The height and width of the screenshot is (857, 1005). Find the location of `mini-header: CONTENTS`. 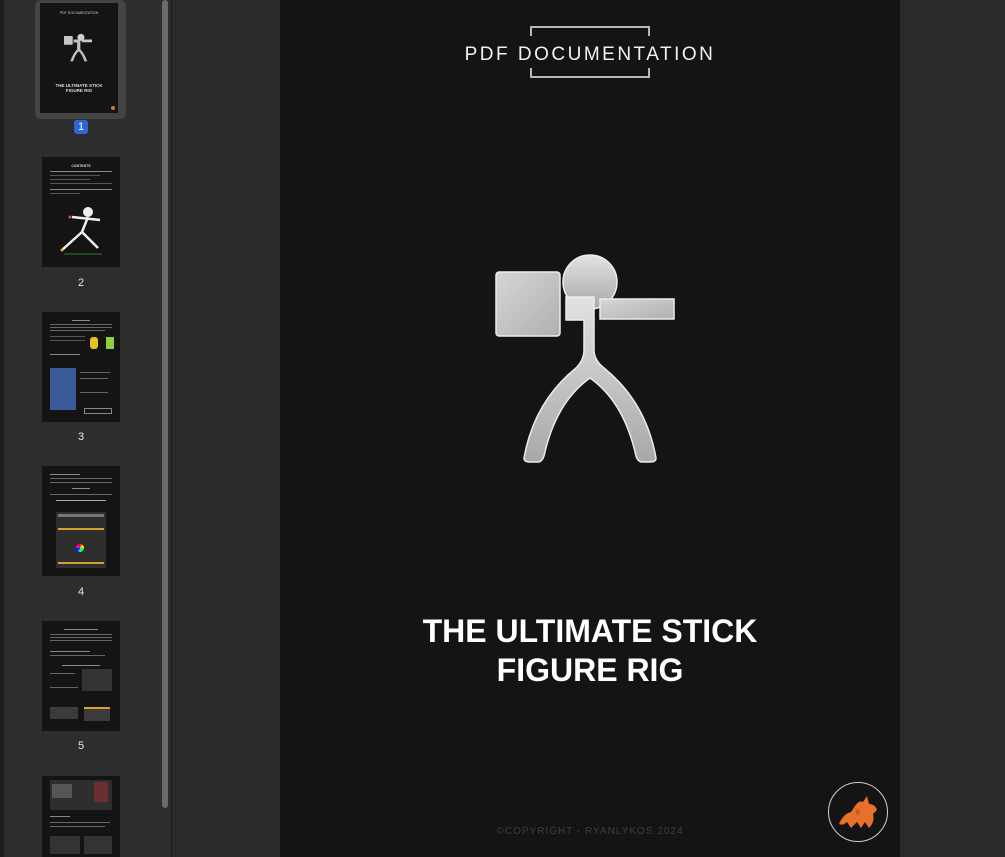

mini-header: CONTENTS is located at coordinates (81, 166).